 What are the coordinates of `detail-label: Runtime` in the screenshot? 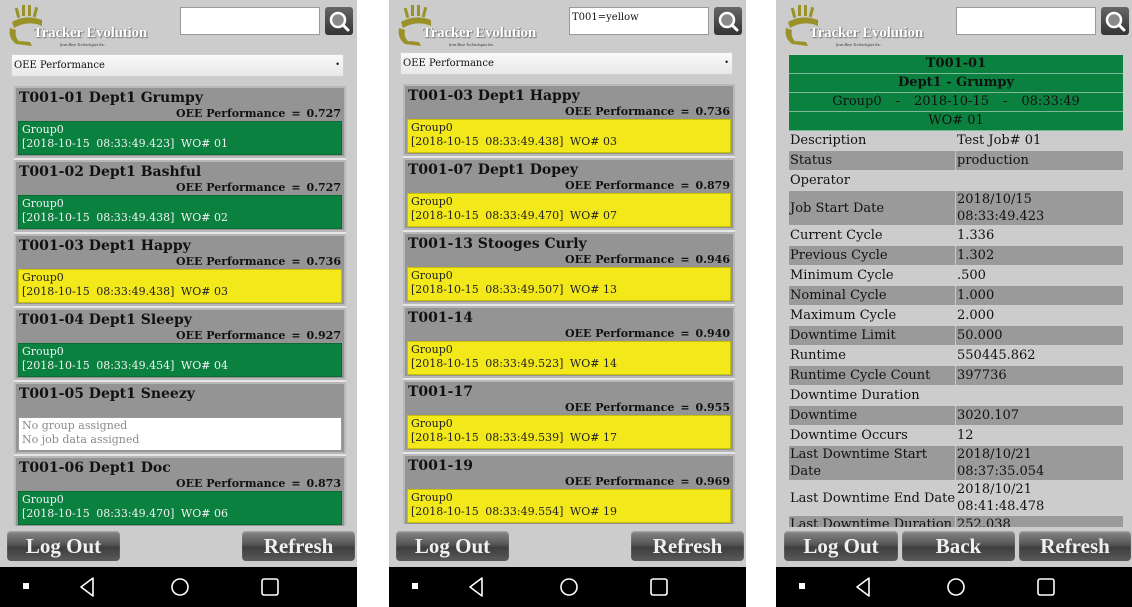 It's located at (818, 355).